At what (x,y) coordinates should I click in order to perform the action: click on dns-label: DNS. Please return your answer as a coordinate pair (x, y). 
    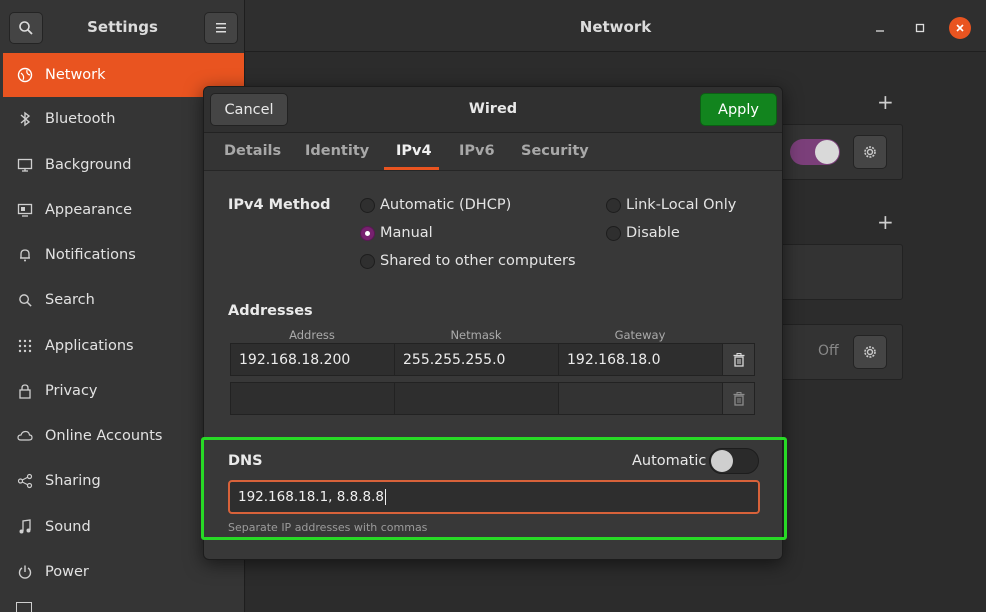
    Looking at the image, I should click on (245, 461).